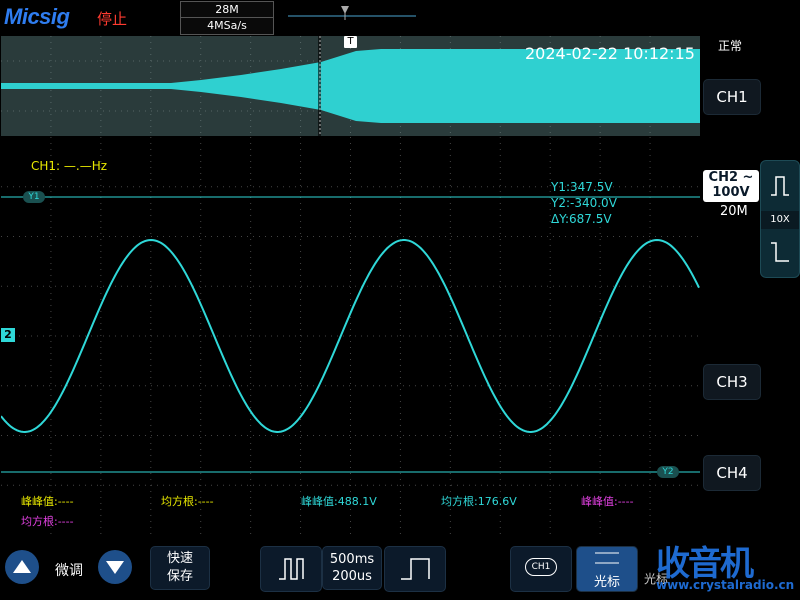  I want to click on sample-rate: 4MSa/s, so click(227, 25).